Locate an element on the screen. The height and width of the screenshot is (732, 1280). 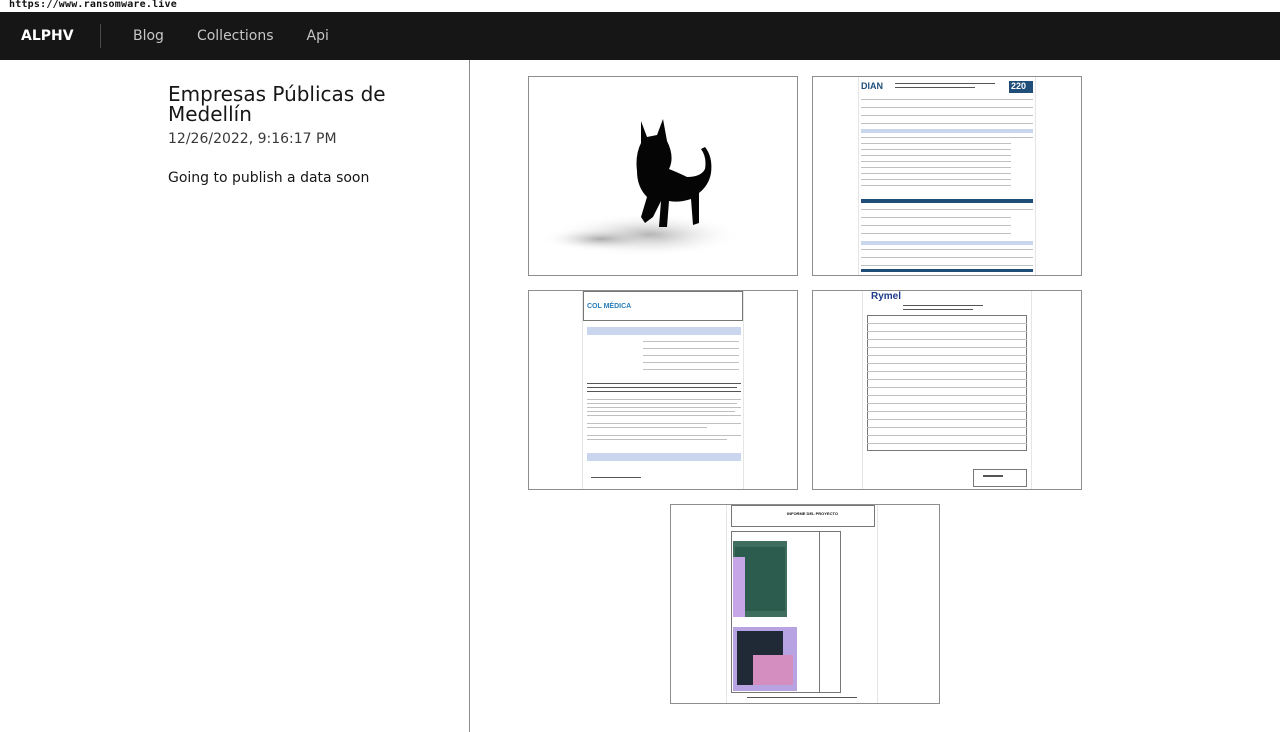
colmedica-security-policy-image: COL MÉDICA is located at coordinates (663, 390).